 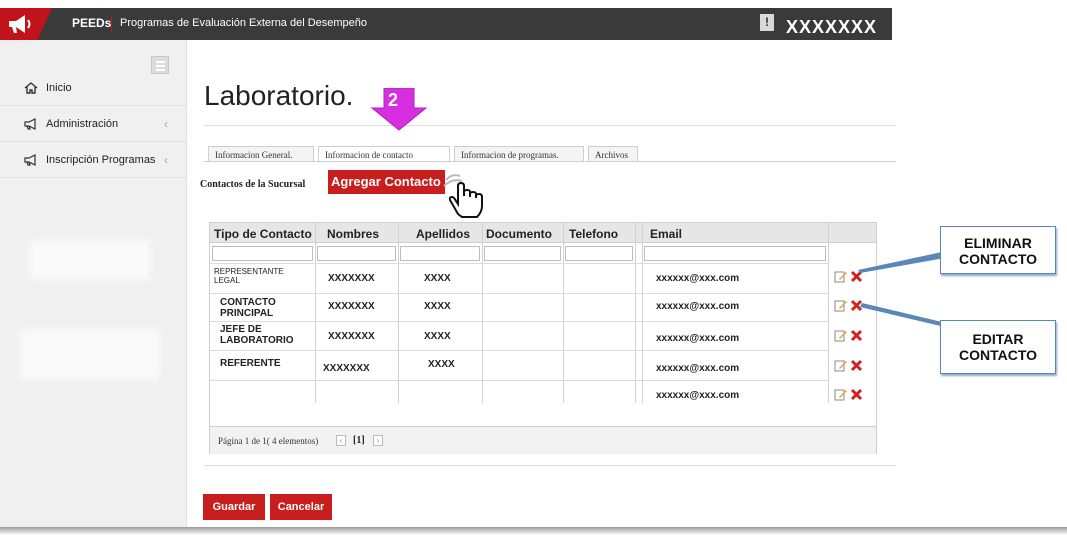 What do you see at coordinates (666, 234) in the screenshot?
I see `col-email: Email` at bounding box center [666, 234].